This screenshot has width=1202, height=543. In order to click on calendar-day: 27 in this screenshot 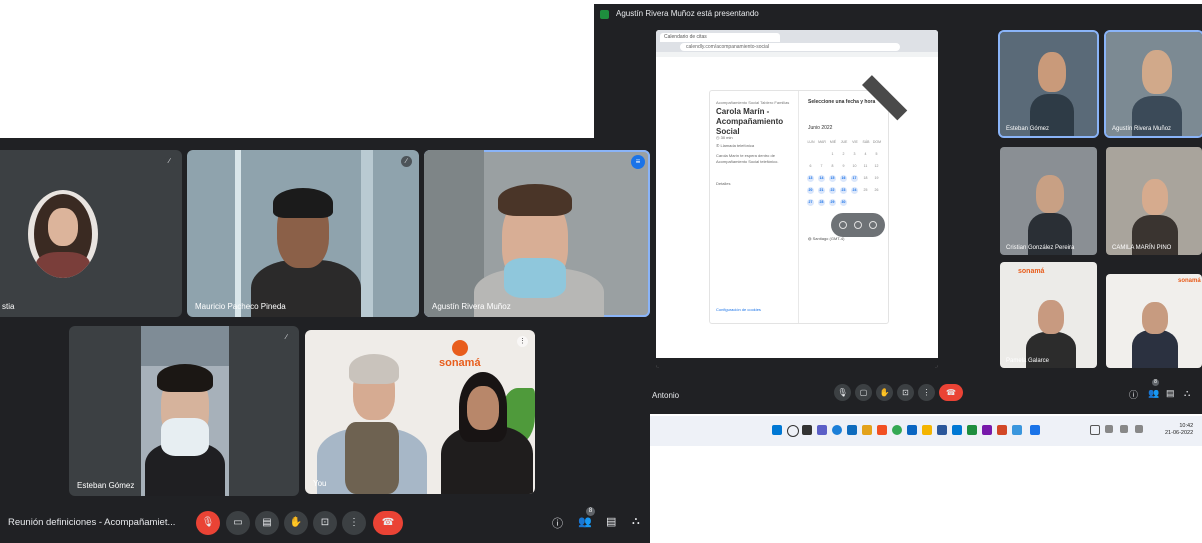, I will do `click(810, 202)`.